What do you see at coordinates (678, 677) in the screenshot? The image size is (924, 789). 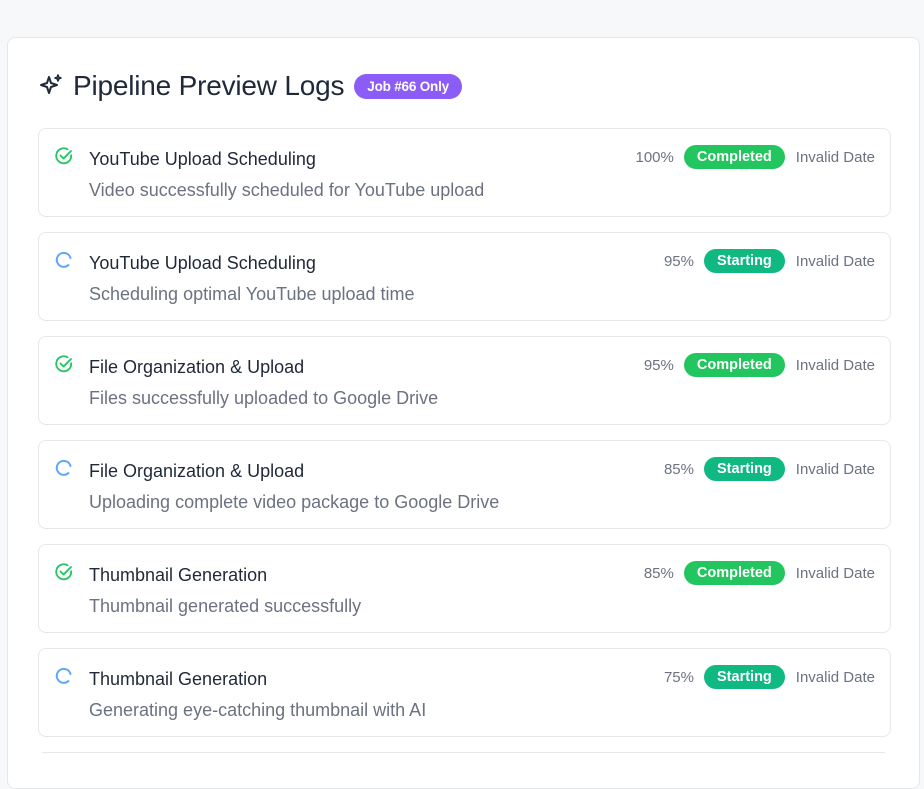 I see `progress-percent: 75%` at bounding box center [678, 677].